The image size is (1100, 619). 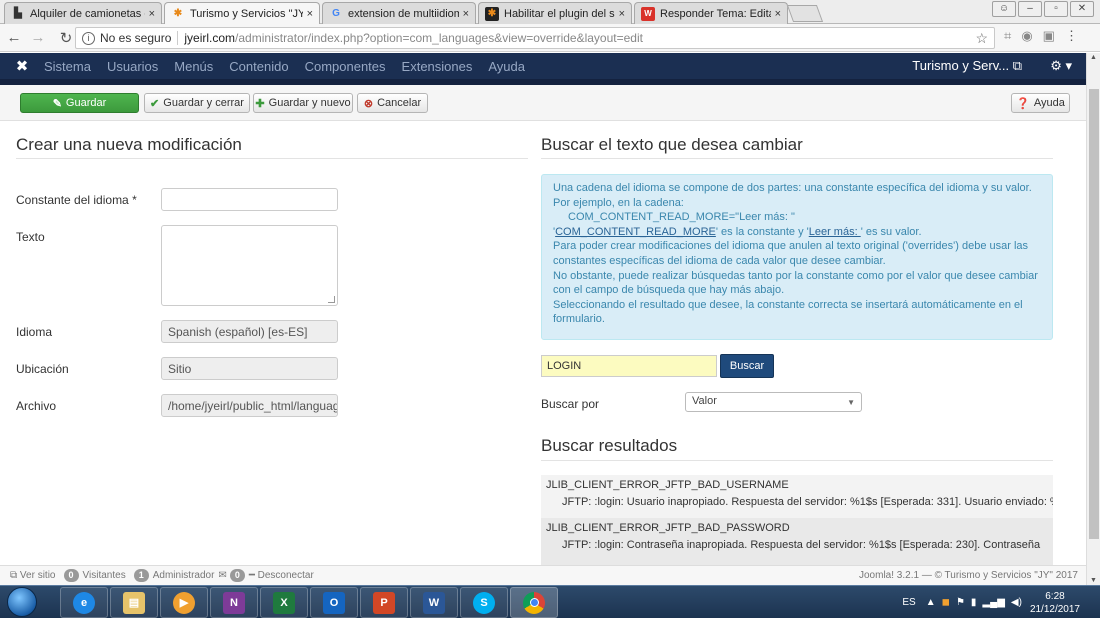 I want to click on extension-translate-icon: ⌗, so click(x=1007, y=36).